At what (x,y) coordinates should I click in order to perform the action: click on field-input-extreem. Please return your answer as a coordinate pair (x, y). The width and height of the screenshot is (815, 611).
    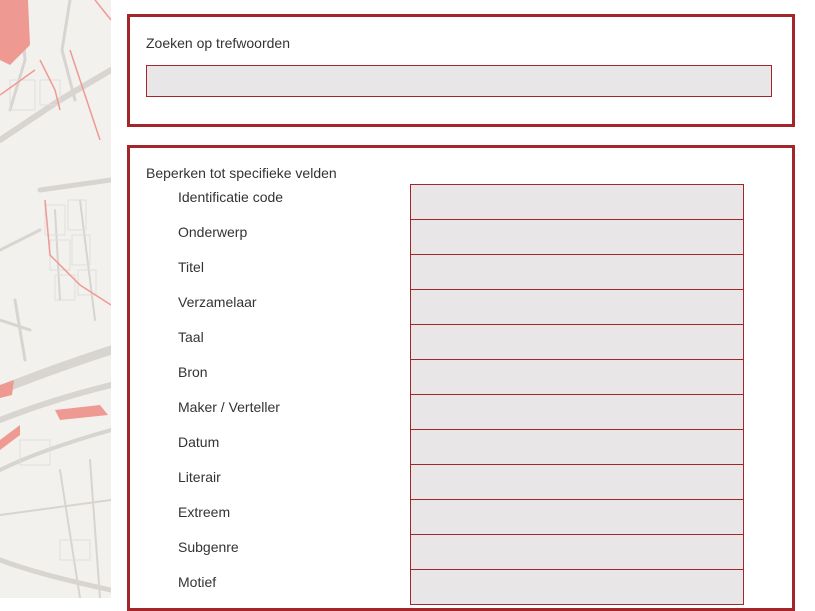
    Looking at the image, I should click on (577, 517).